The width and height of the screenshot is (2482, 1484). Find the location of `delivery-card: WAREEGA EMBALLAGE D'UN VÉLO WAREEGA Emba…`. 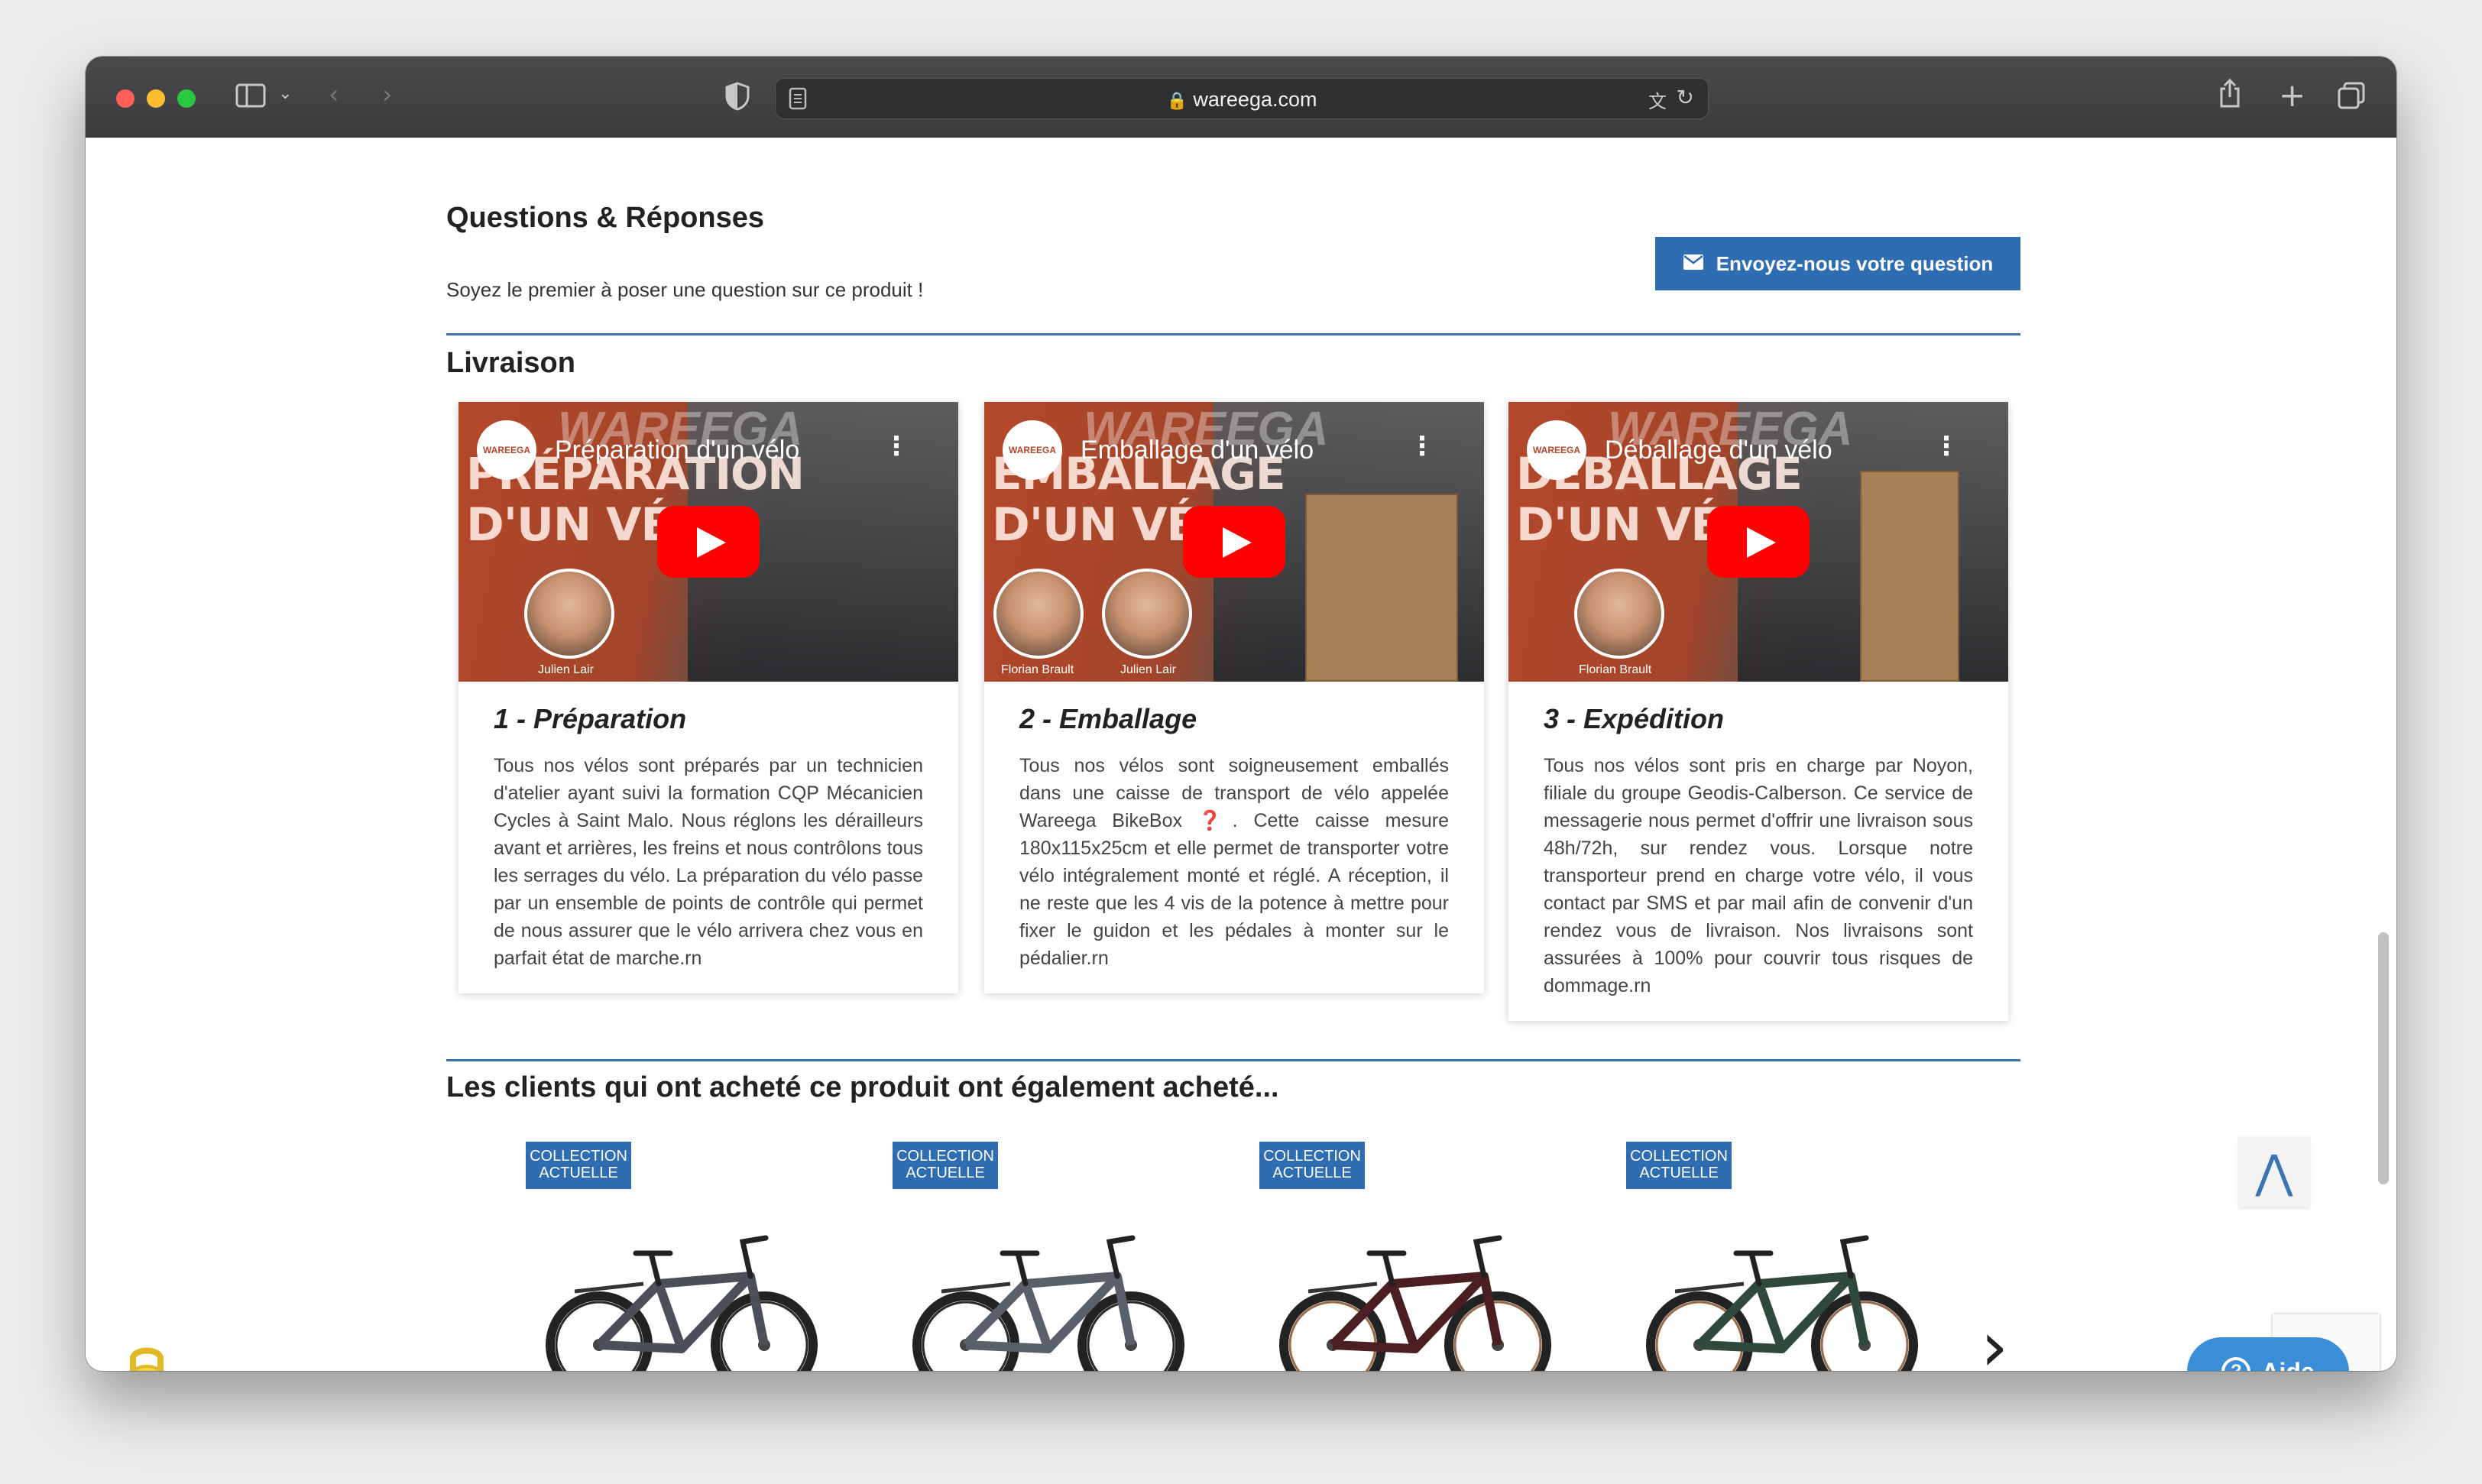

delivery-card: WAREEGA EMBALLAGE D'UN VÉLO WAREEGA Emba… is located at coordinates (1234, 698).